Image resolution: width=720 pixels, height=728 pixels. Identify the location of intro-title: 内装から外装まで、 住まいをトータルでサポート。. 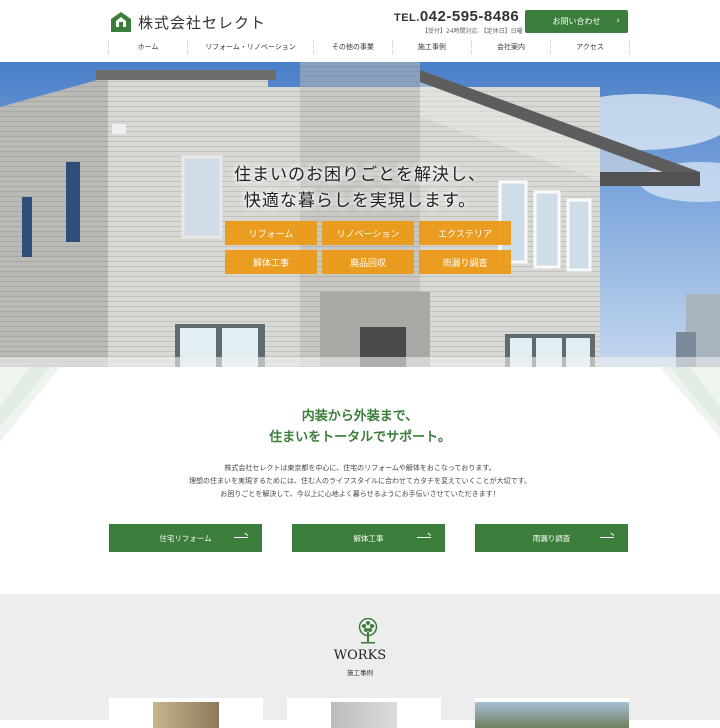
(360, 427).